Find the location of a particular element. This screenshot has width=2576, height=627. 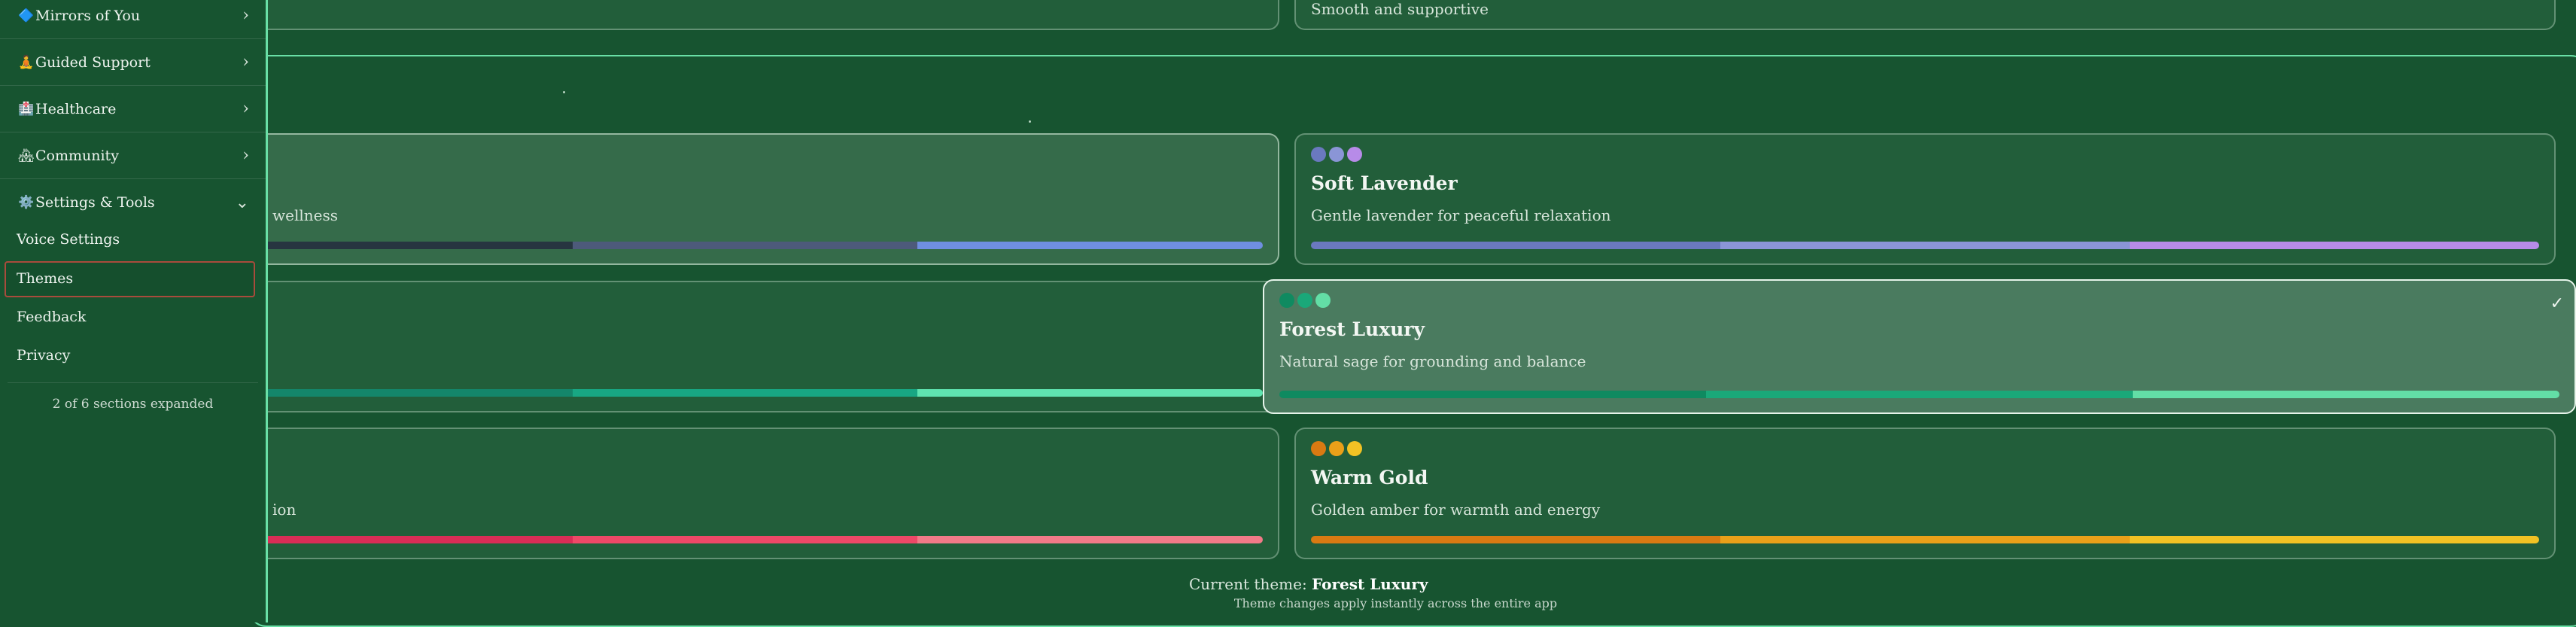

sidebar-section-settings-tools: ⚙️ Settings & Tools ⌄ is located at coordinates (133, 202).